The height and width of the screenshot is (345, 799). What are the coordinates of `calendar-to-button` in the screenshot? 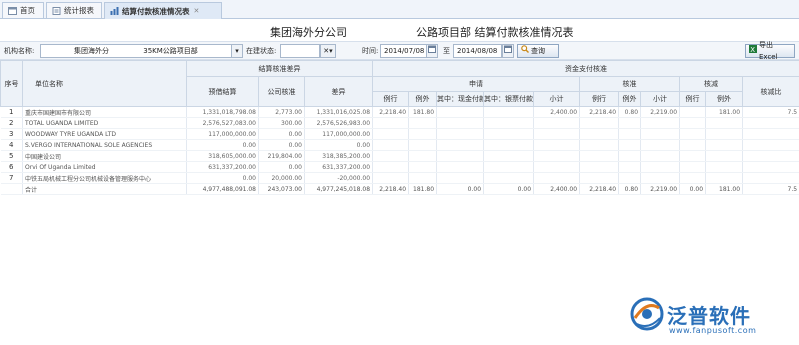 It's located at (508, 51).